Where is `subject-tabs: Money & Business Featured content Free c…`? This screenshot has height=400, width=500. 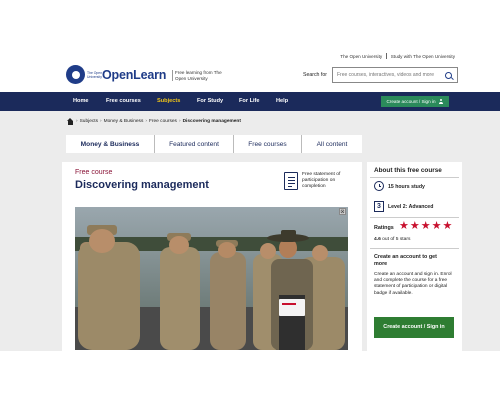
subject-tabs: Money & Business Featured content Free c… is located at coordinates (214, 144).